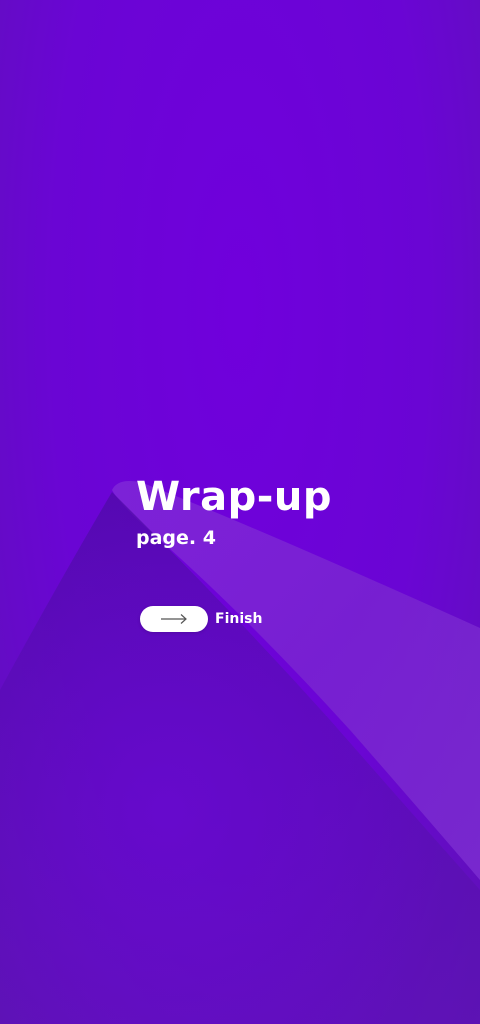  Describe the element at coordinates (238, 619) in the screenshot. I see `finish-label: Finish` at that location.